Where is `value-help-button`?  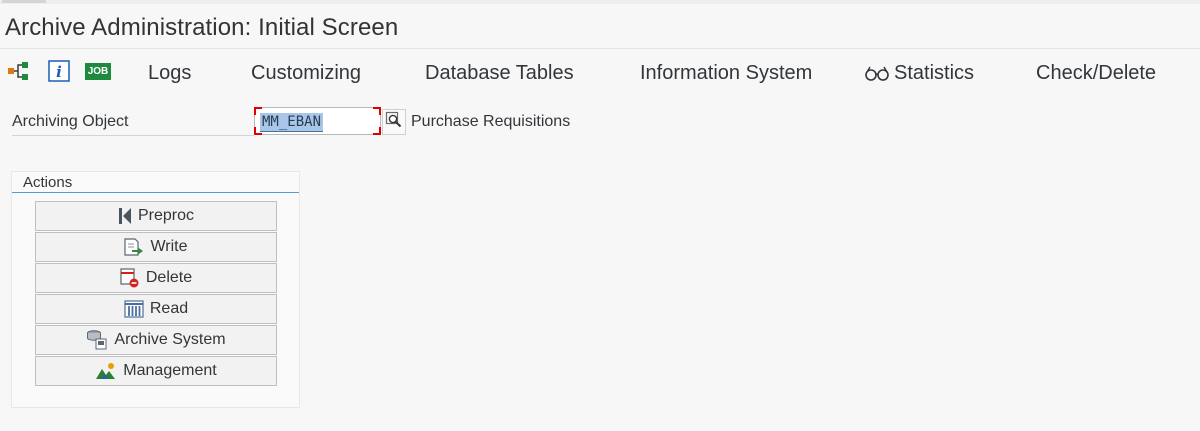
value-help-button is located at coordinates (394, 122).